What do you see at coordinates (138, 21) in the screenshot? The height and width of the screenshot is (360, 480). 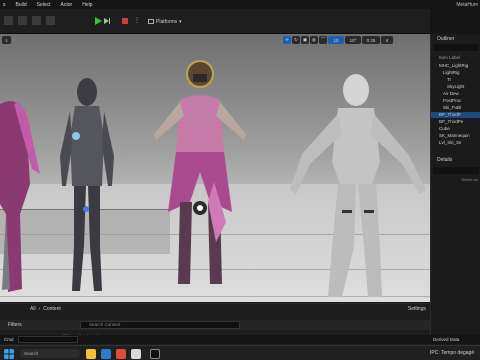 I see `more-options-icon: ⋮` at bounding box center [138, 21].